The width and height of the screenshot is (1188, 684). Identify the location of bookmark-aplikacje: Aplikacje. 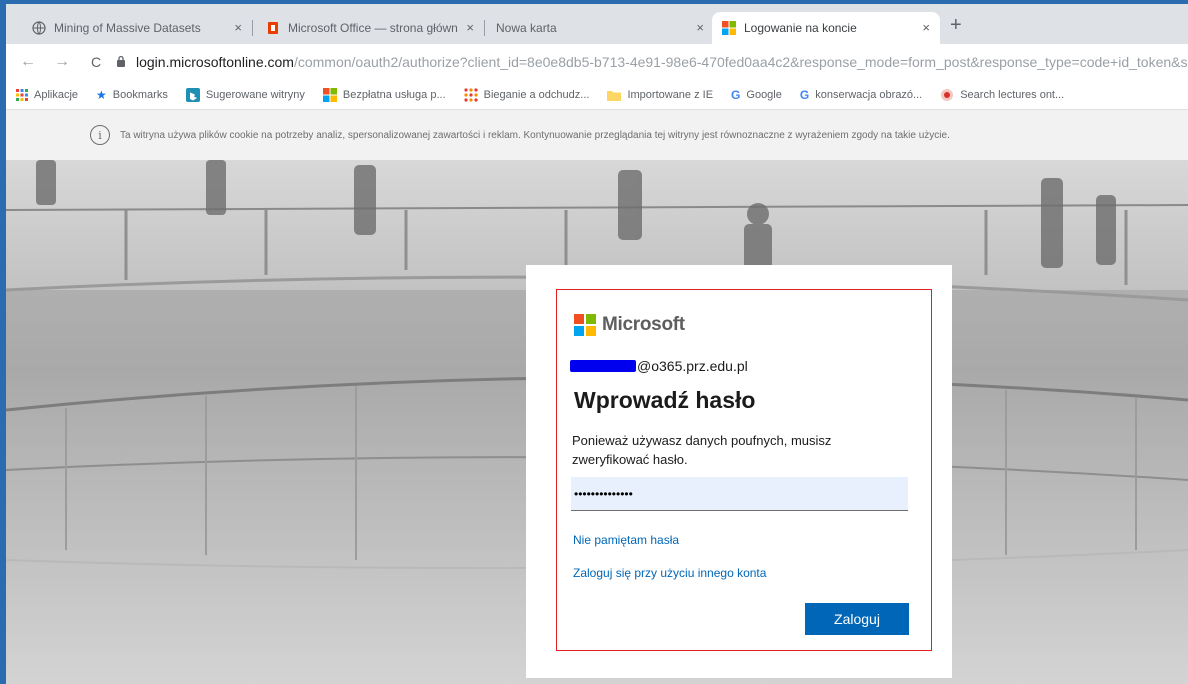
(47, 94).